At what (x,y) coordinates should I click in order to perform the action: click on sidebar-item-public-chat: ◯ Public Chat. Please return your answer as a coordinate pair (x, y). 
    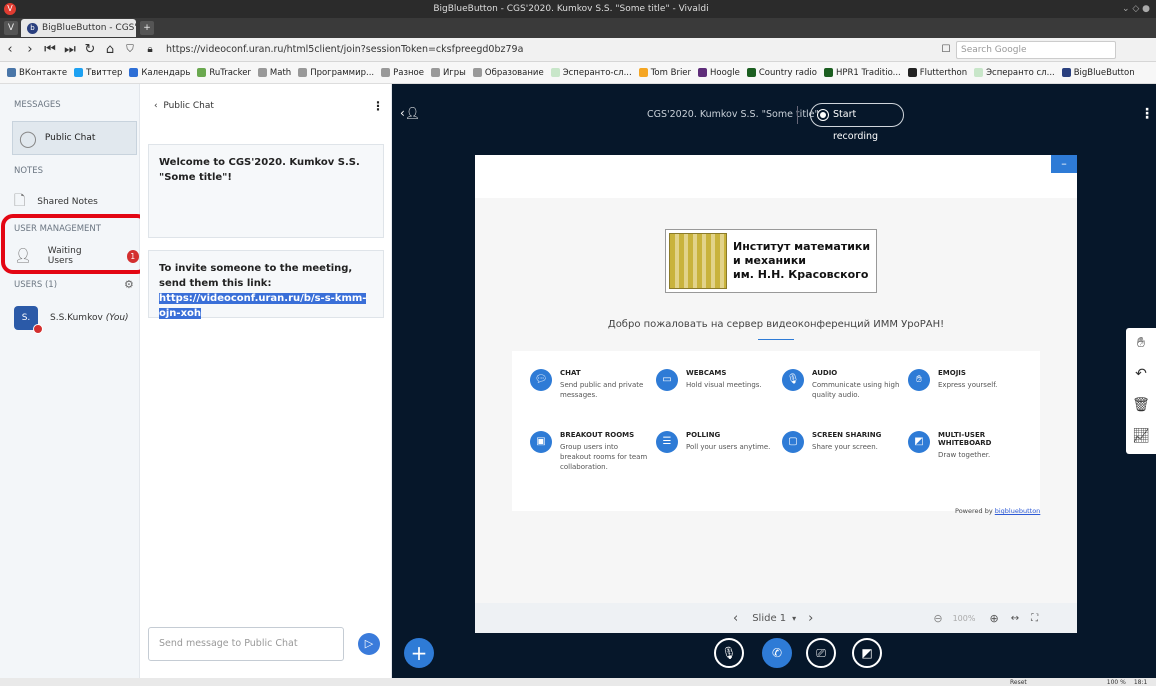
    Looking at the image, I should click on (74, 138).